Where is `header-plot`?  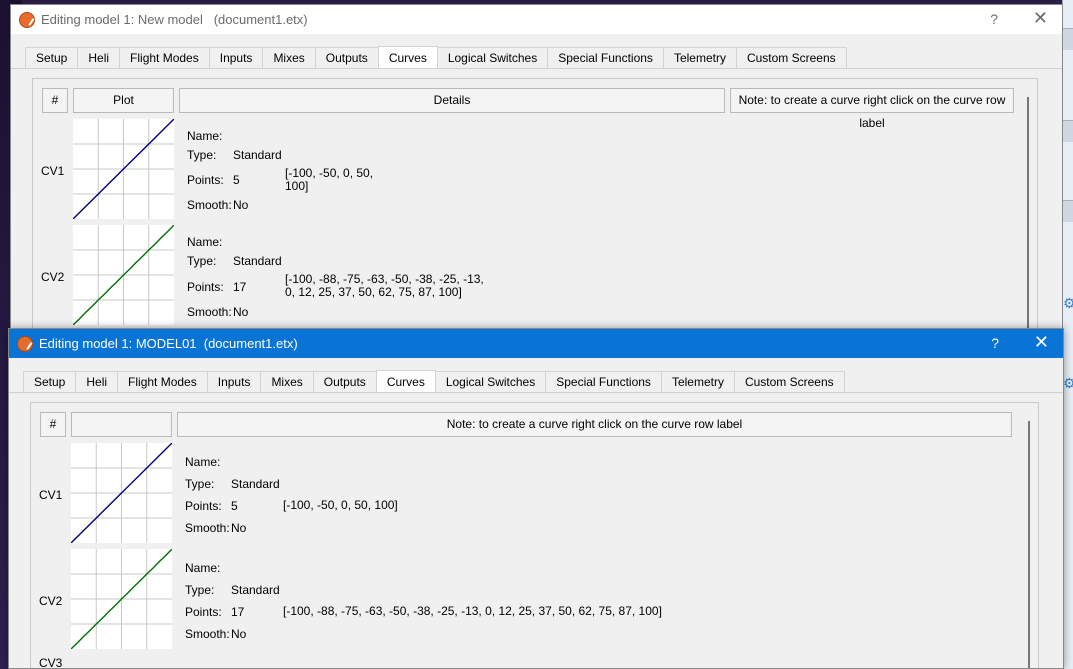 header-plot is located at coordinates (121, 424).